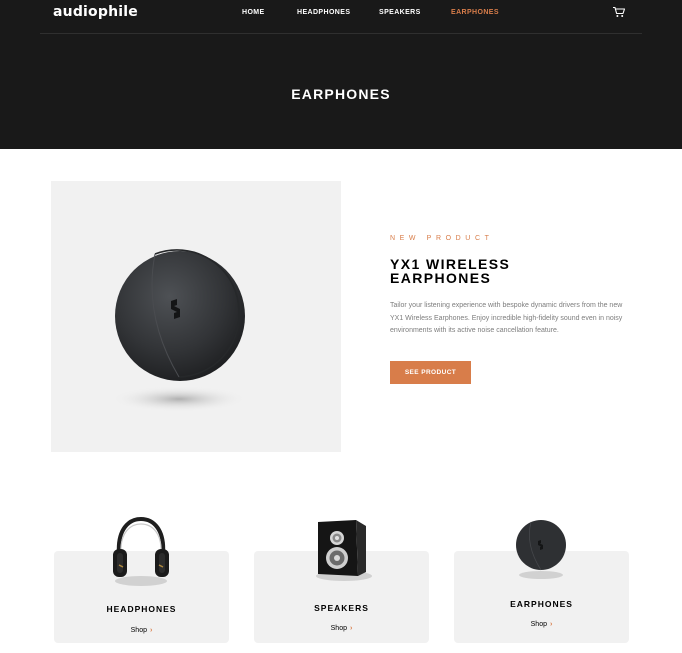 The image size is (682, 653). What do you see at coordinates (253, 12) in the screenshot?
I see `nav-home: HOME` at bounding box center [253, 12].